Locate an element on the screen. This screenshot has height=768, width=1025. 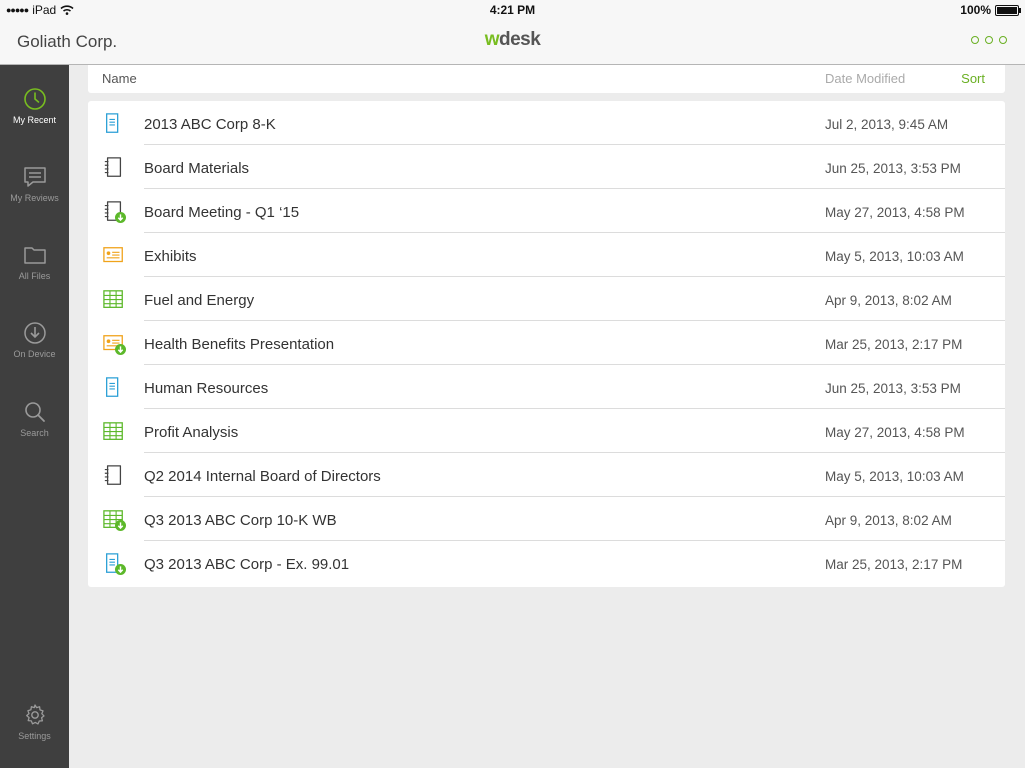
list-header: Name Date Modified Sort is located at coordinates (546, 79).